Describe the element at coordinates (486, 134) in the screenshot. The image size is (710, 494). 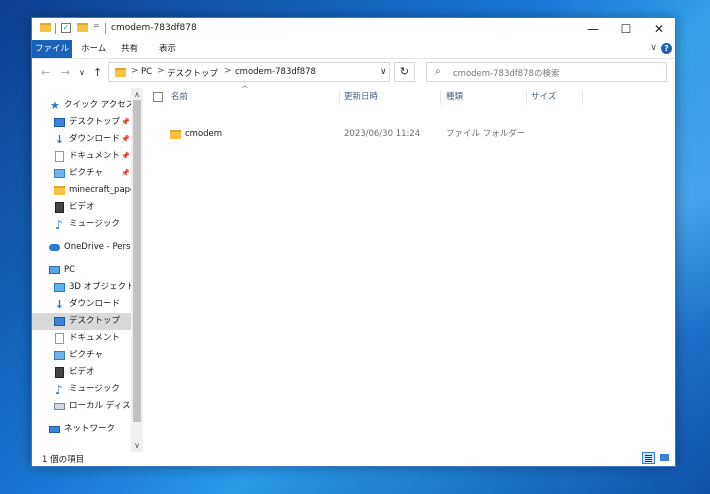
I see `file-type: ファイル フォルダー` at that location.